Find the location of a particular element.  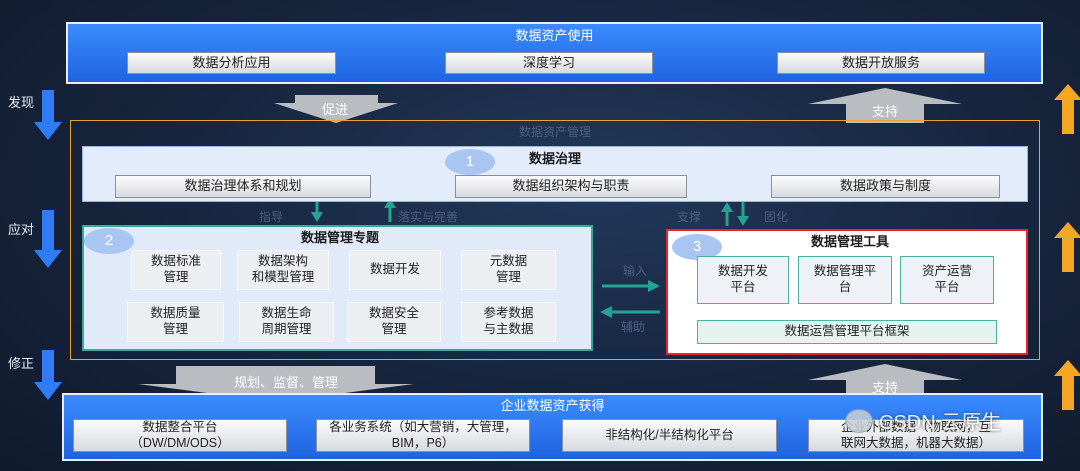

link-label-solidify: 固化 is located at coordinates (776, 217).